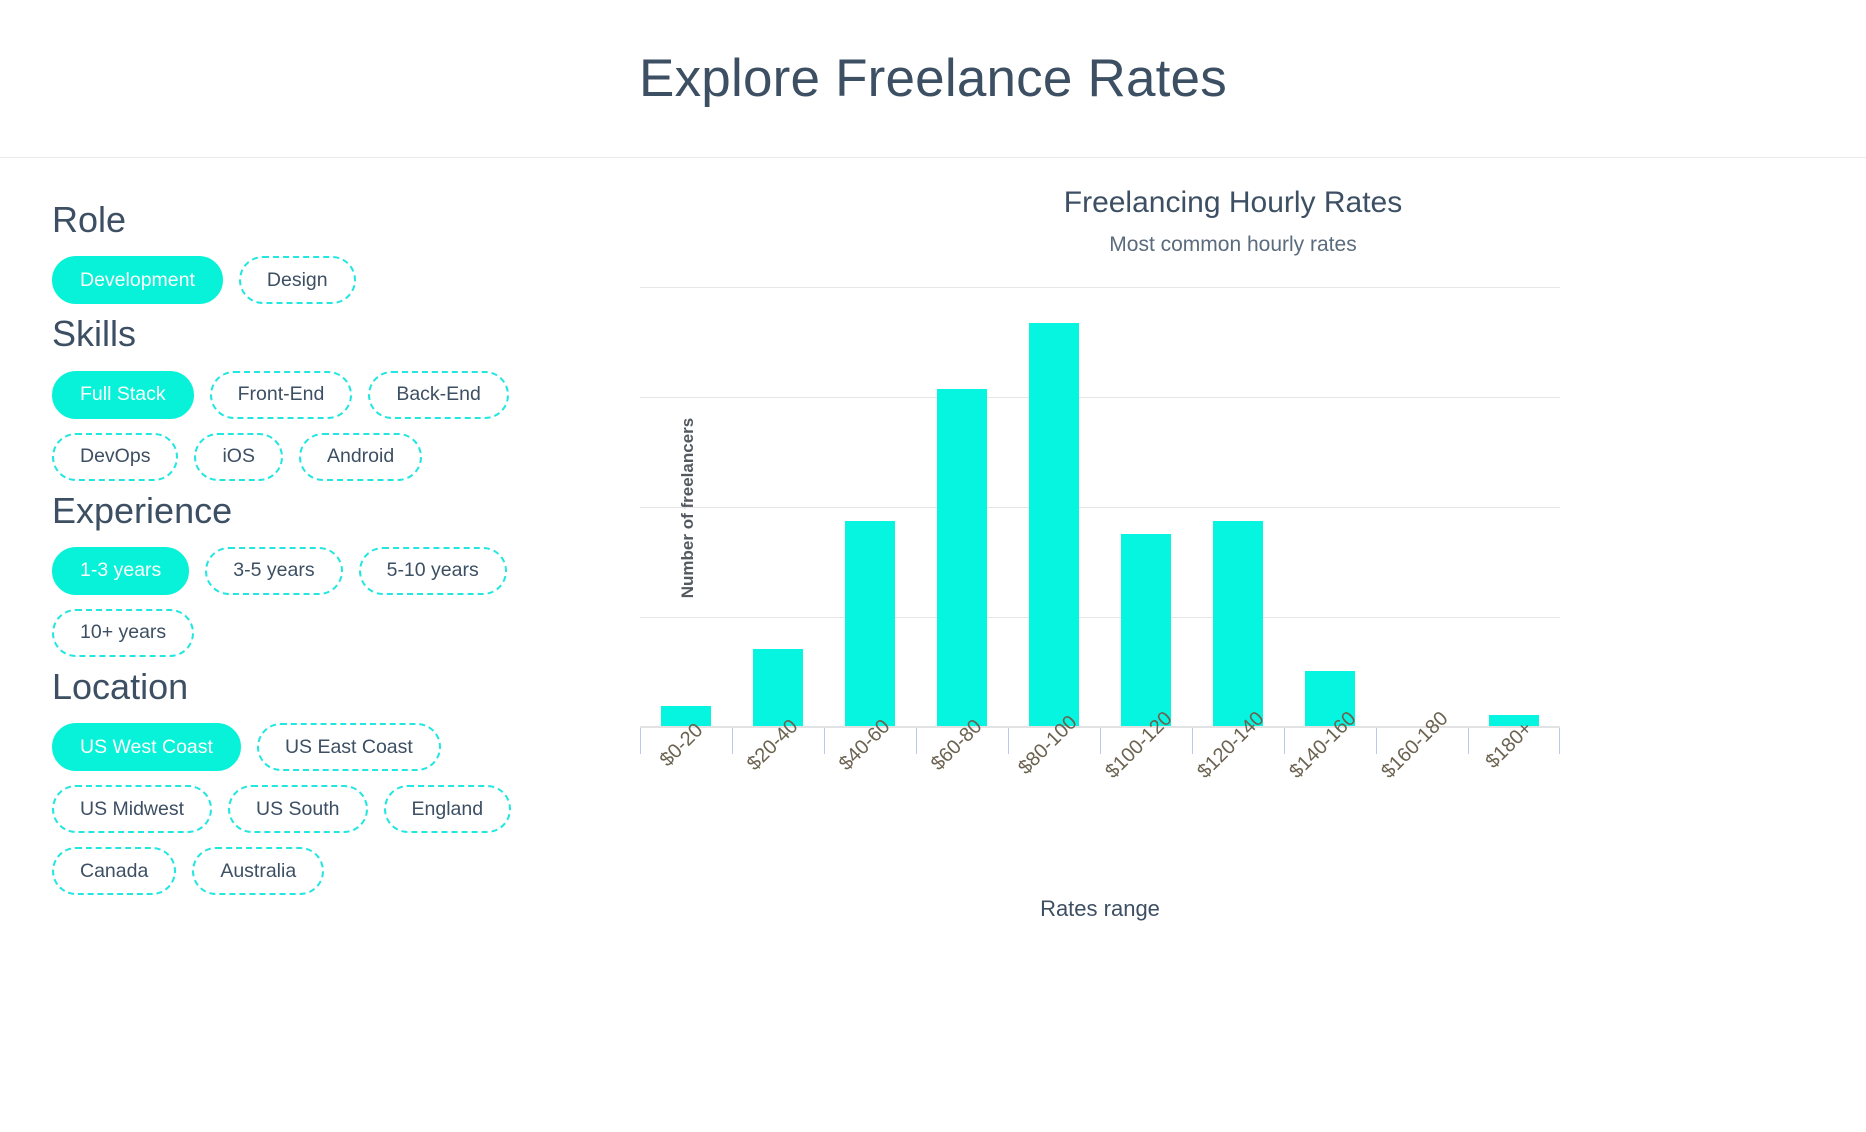 The image size is (1866, 1132). What do you see at coordinates (438, 394) in the screenshot?
I see `filter-chip-back-end: Back-End` at bounding box center [438, 394].